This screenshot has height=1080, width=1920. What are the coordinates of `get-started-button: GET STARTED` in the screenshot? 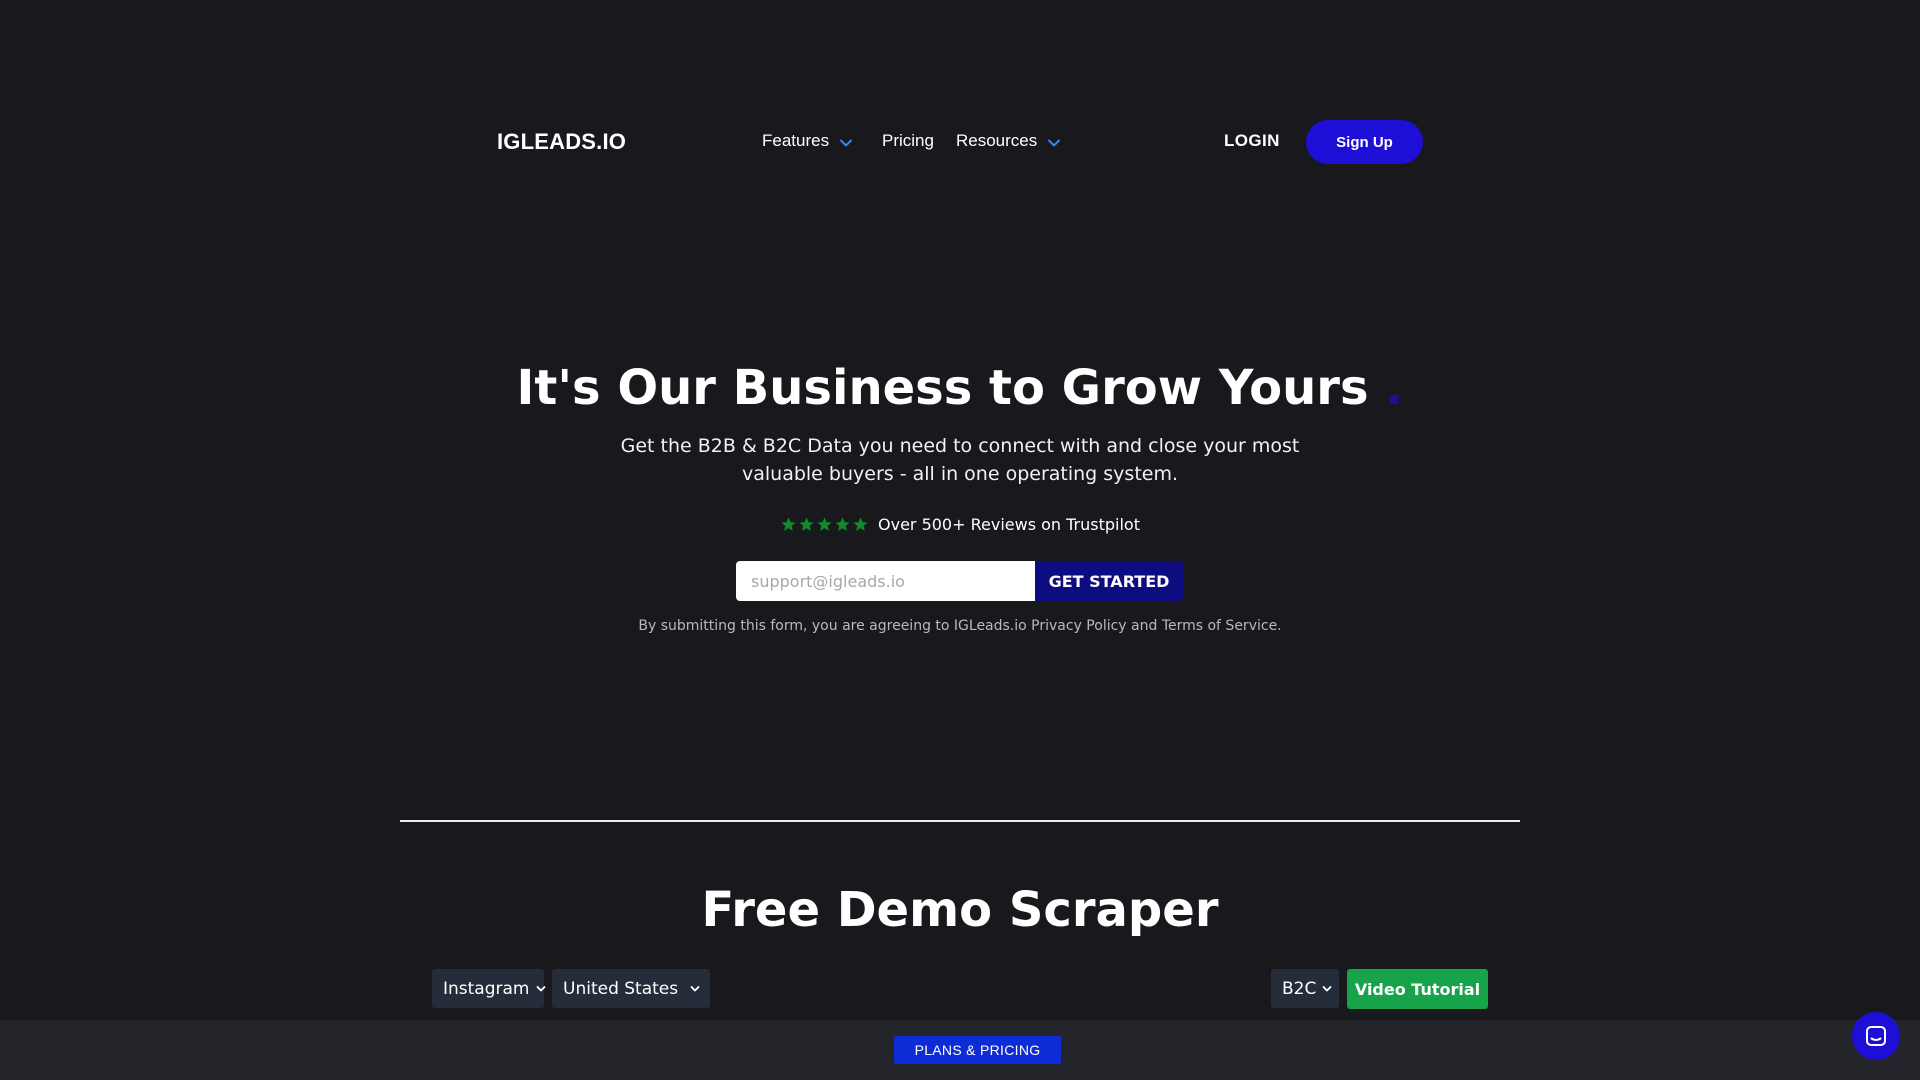 It's located at (1109, 581).